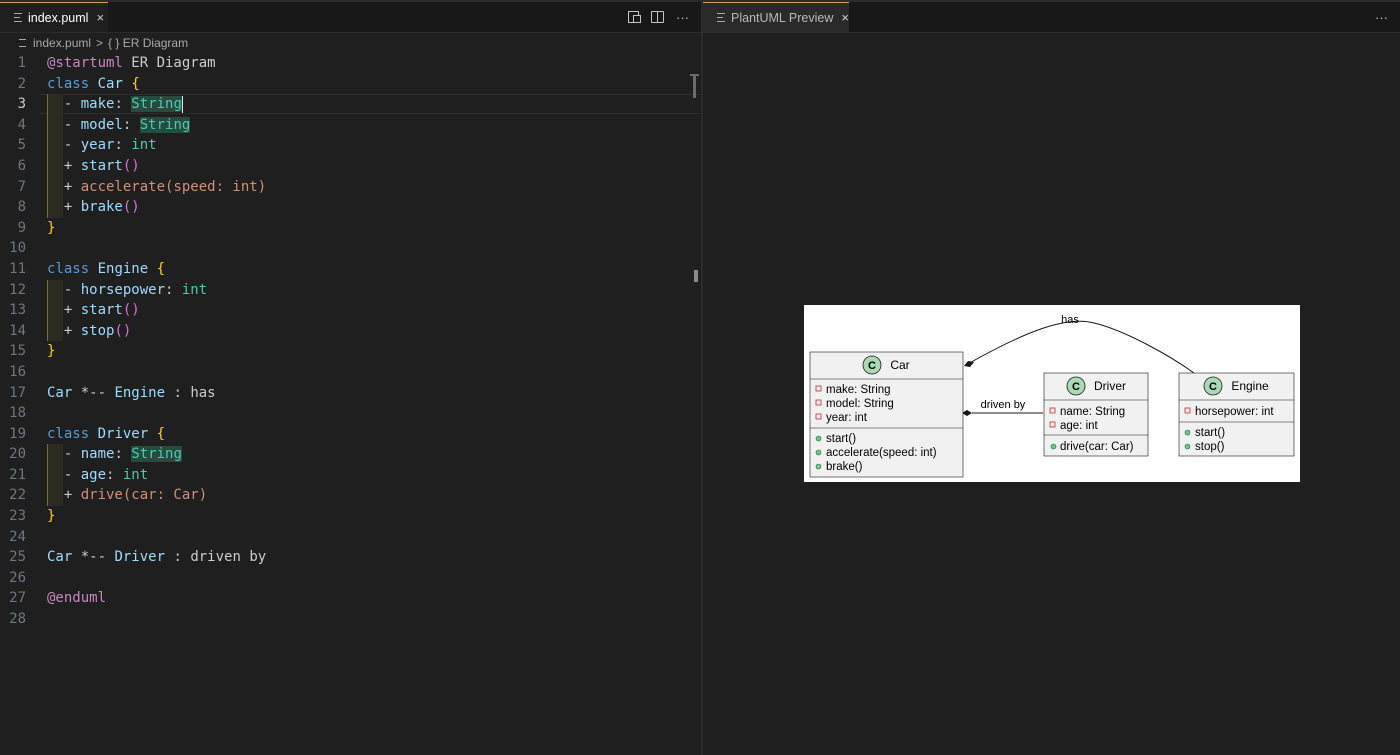  I want to click on line-number: 16, so click(17, 371).